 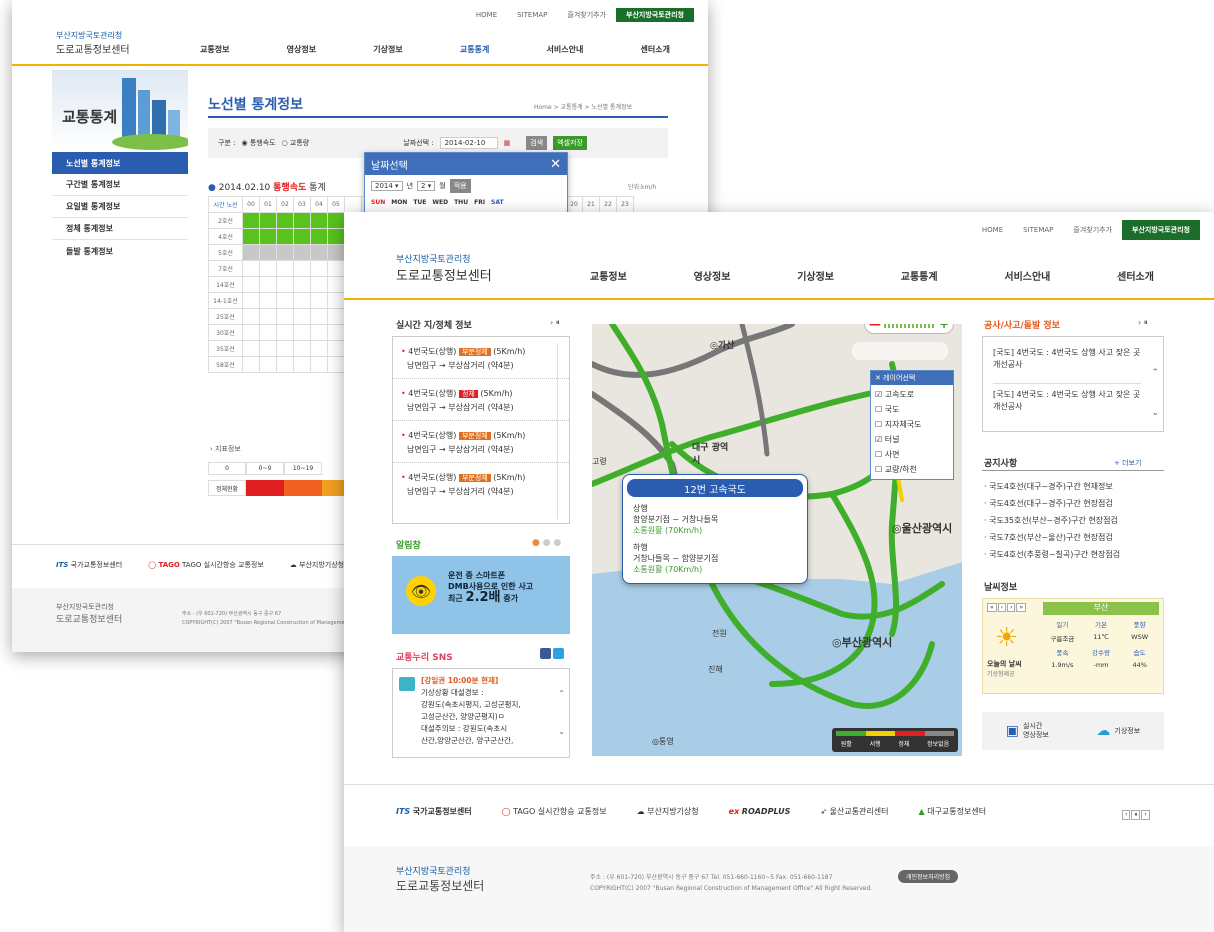 What do you see at coordinates (1074, 503) in the screenshot?
I see `notice-item: · 국도4호선(대구~경주)구간 현장점검` at bounding box center [1074, 503].